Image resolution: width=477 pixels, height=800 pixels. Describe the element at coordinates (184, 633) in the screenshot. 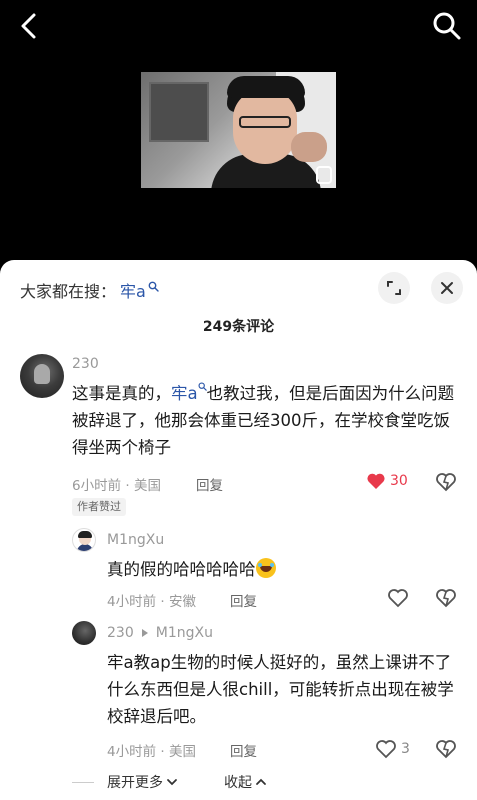

I see `reply-to-username: M1ngXu` at that location.